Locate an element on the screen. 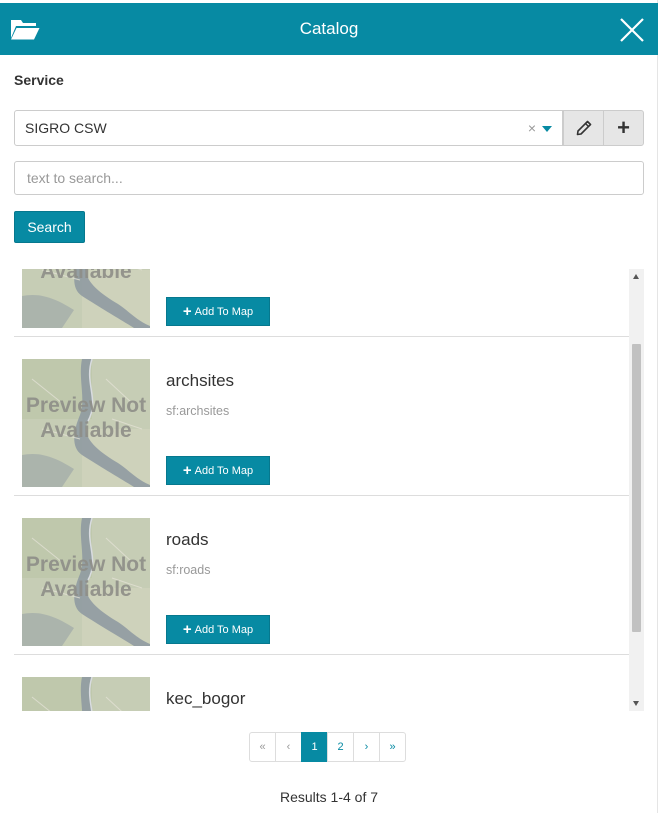 Image resolution: width=660 pixels, height=813 pixels. scroll-down-icon is located at coordinates (636, 703).